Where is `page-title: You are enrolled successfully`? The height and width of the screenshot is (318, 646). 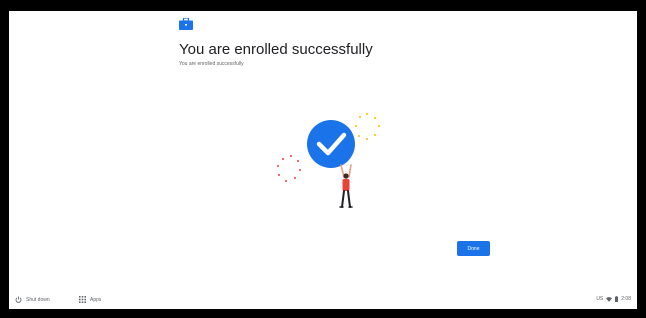 page-title: You are enrolled successfully is located at coordinates (276, 49).